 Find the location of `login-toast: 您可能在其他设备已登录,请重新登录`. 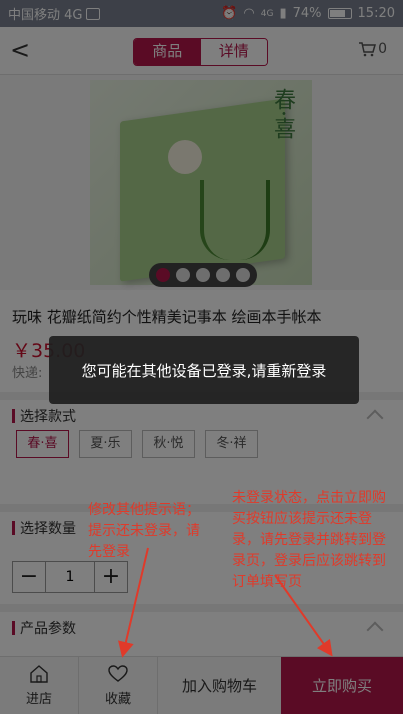

login-toast: 您可能在其他设备已登录,请重新登录 is located at coordinates (204, 370).